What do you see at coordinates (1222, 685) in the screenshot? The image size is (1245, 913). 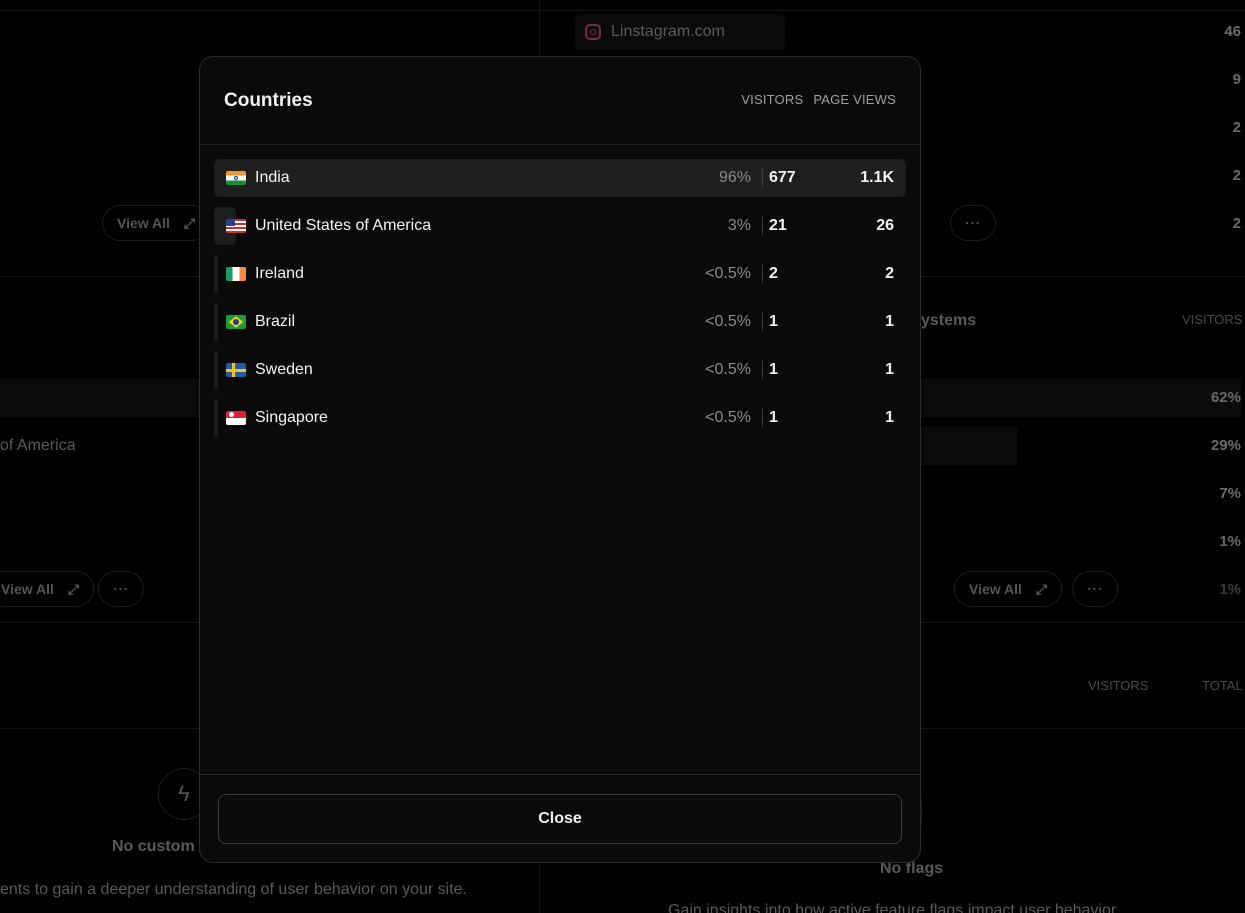 I see `column-header: TOTAL` at bounding box center [1222, 685].